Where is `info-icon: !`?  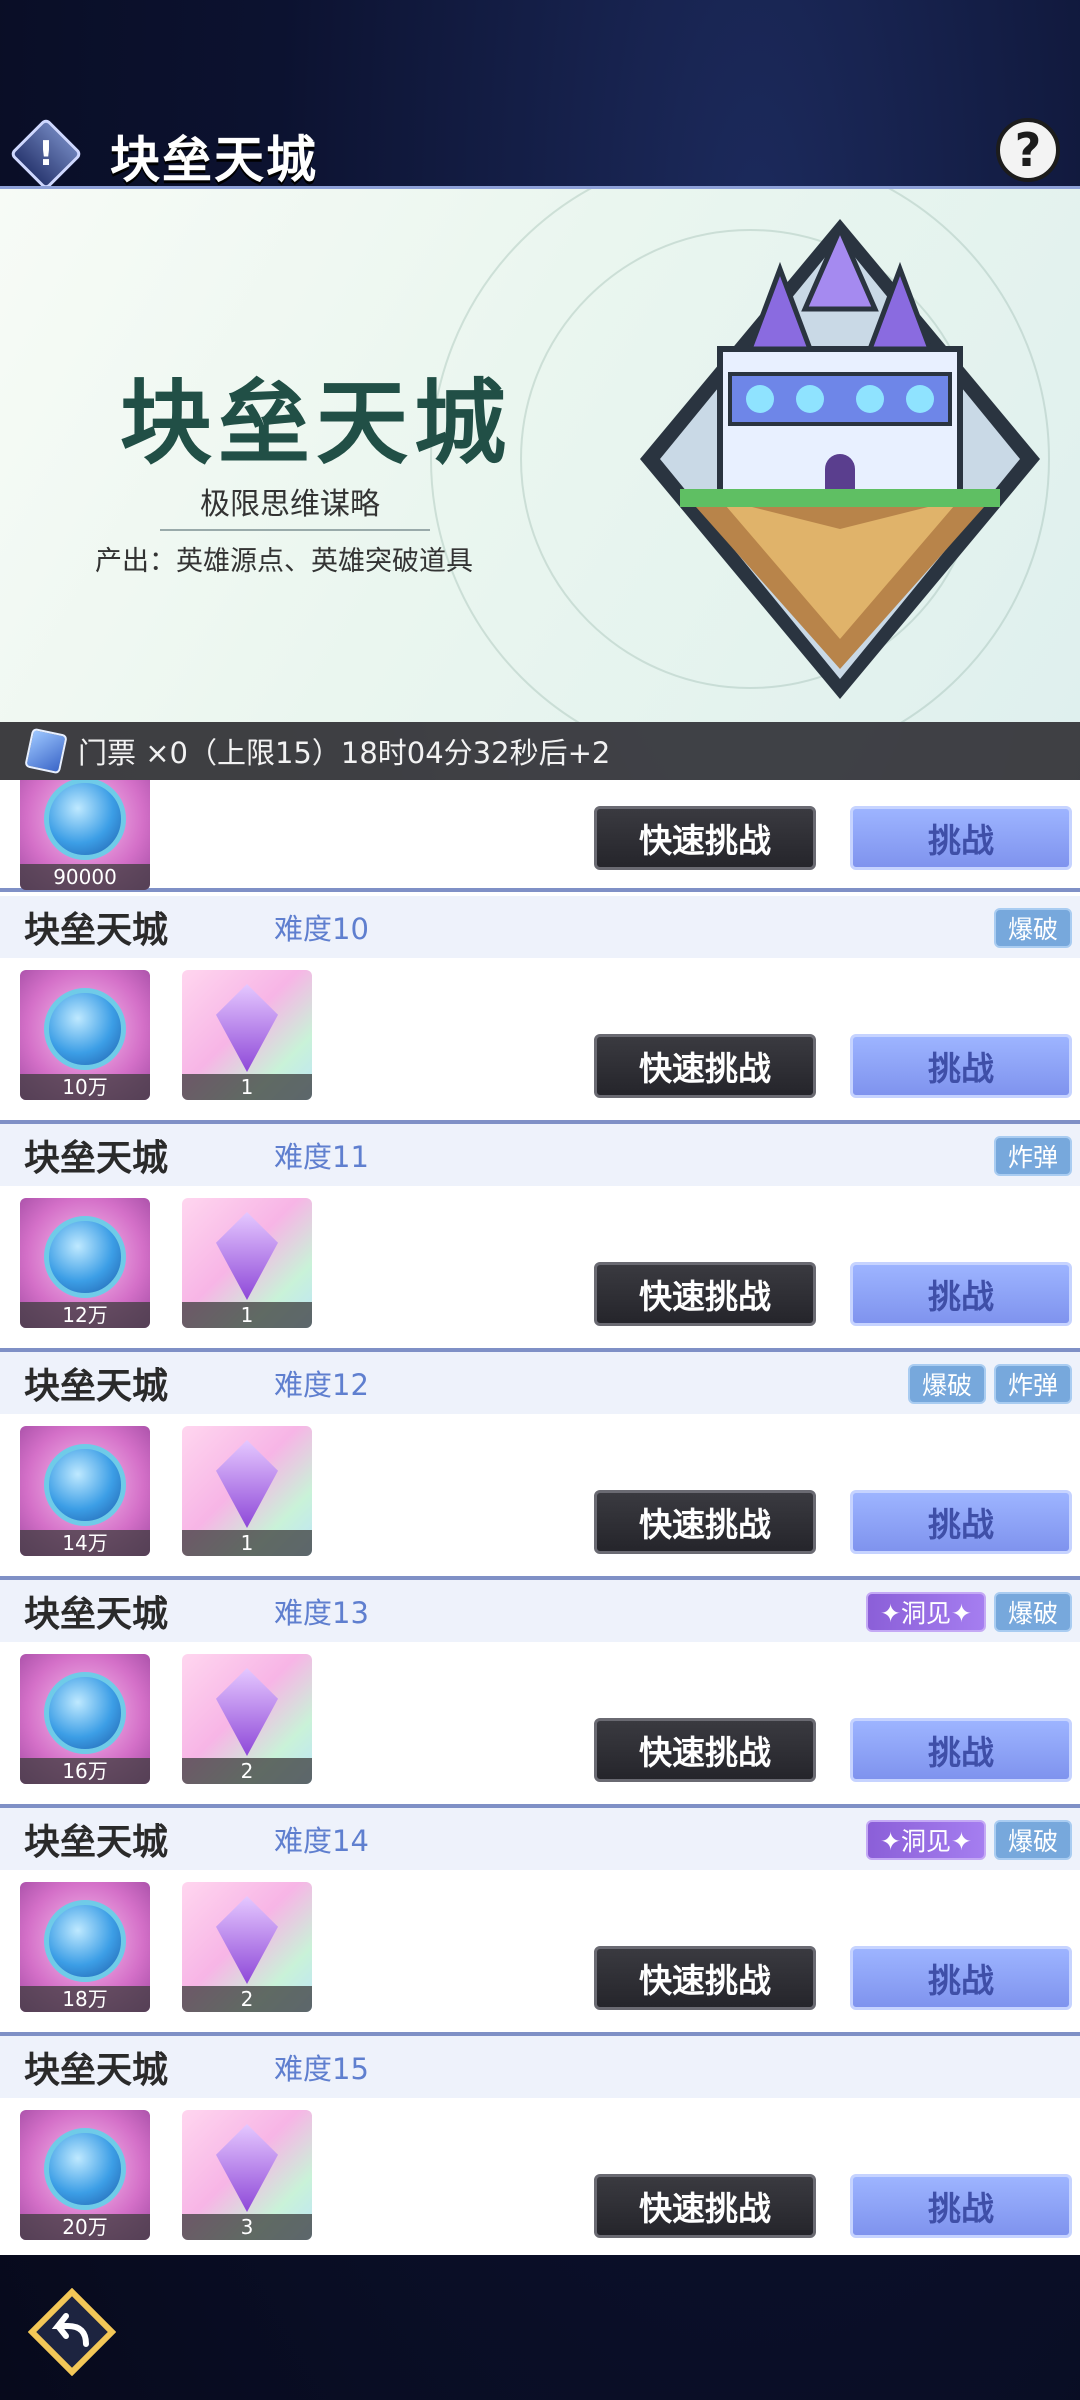
info-icon: ! is located at coordinates (46, 154).